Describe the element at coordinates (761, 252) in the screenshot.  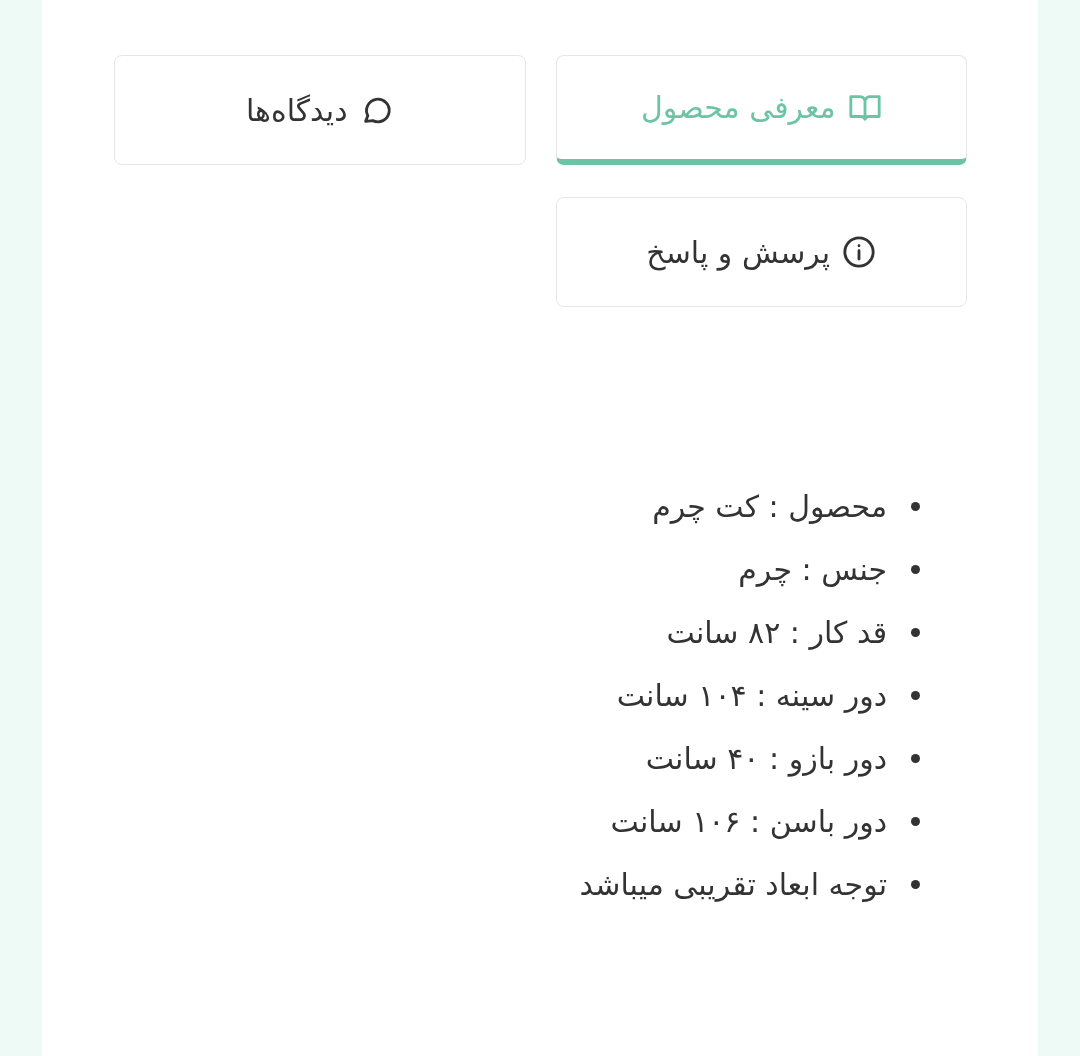
I see `tab: پرسش و پاسخ` at that location.